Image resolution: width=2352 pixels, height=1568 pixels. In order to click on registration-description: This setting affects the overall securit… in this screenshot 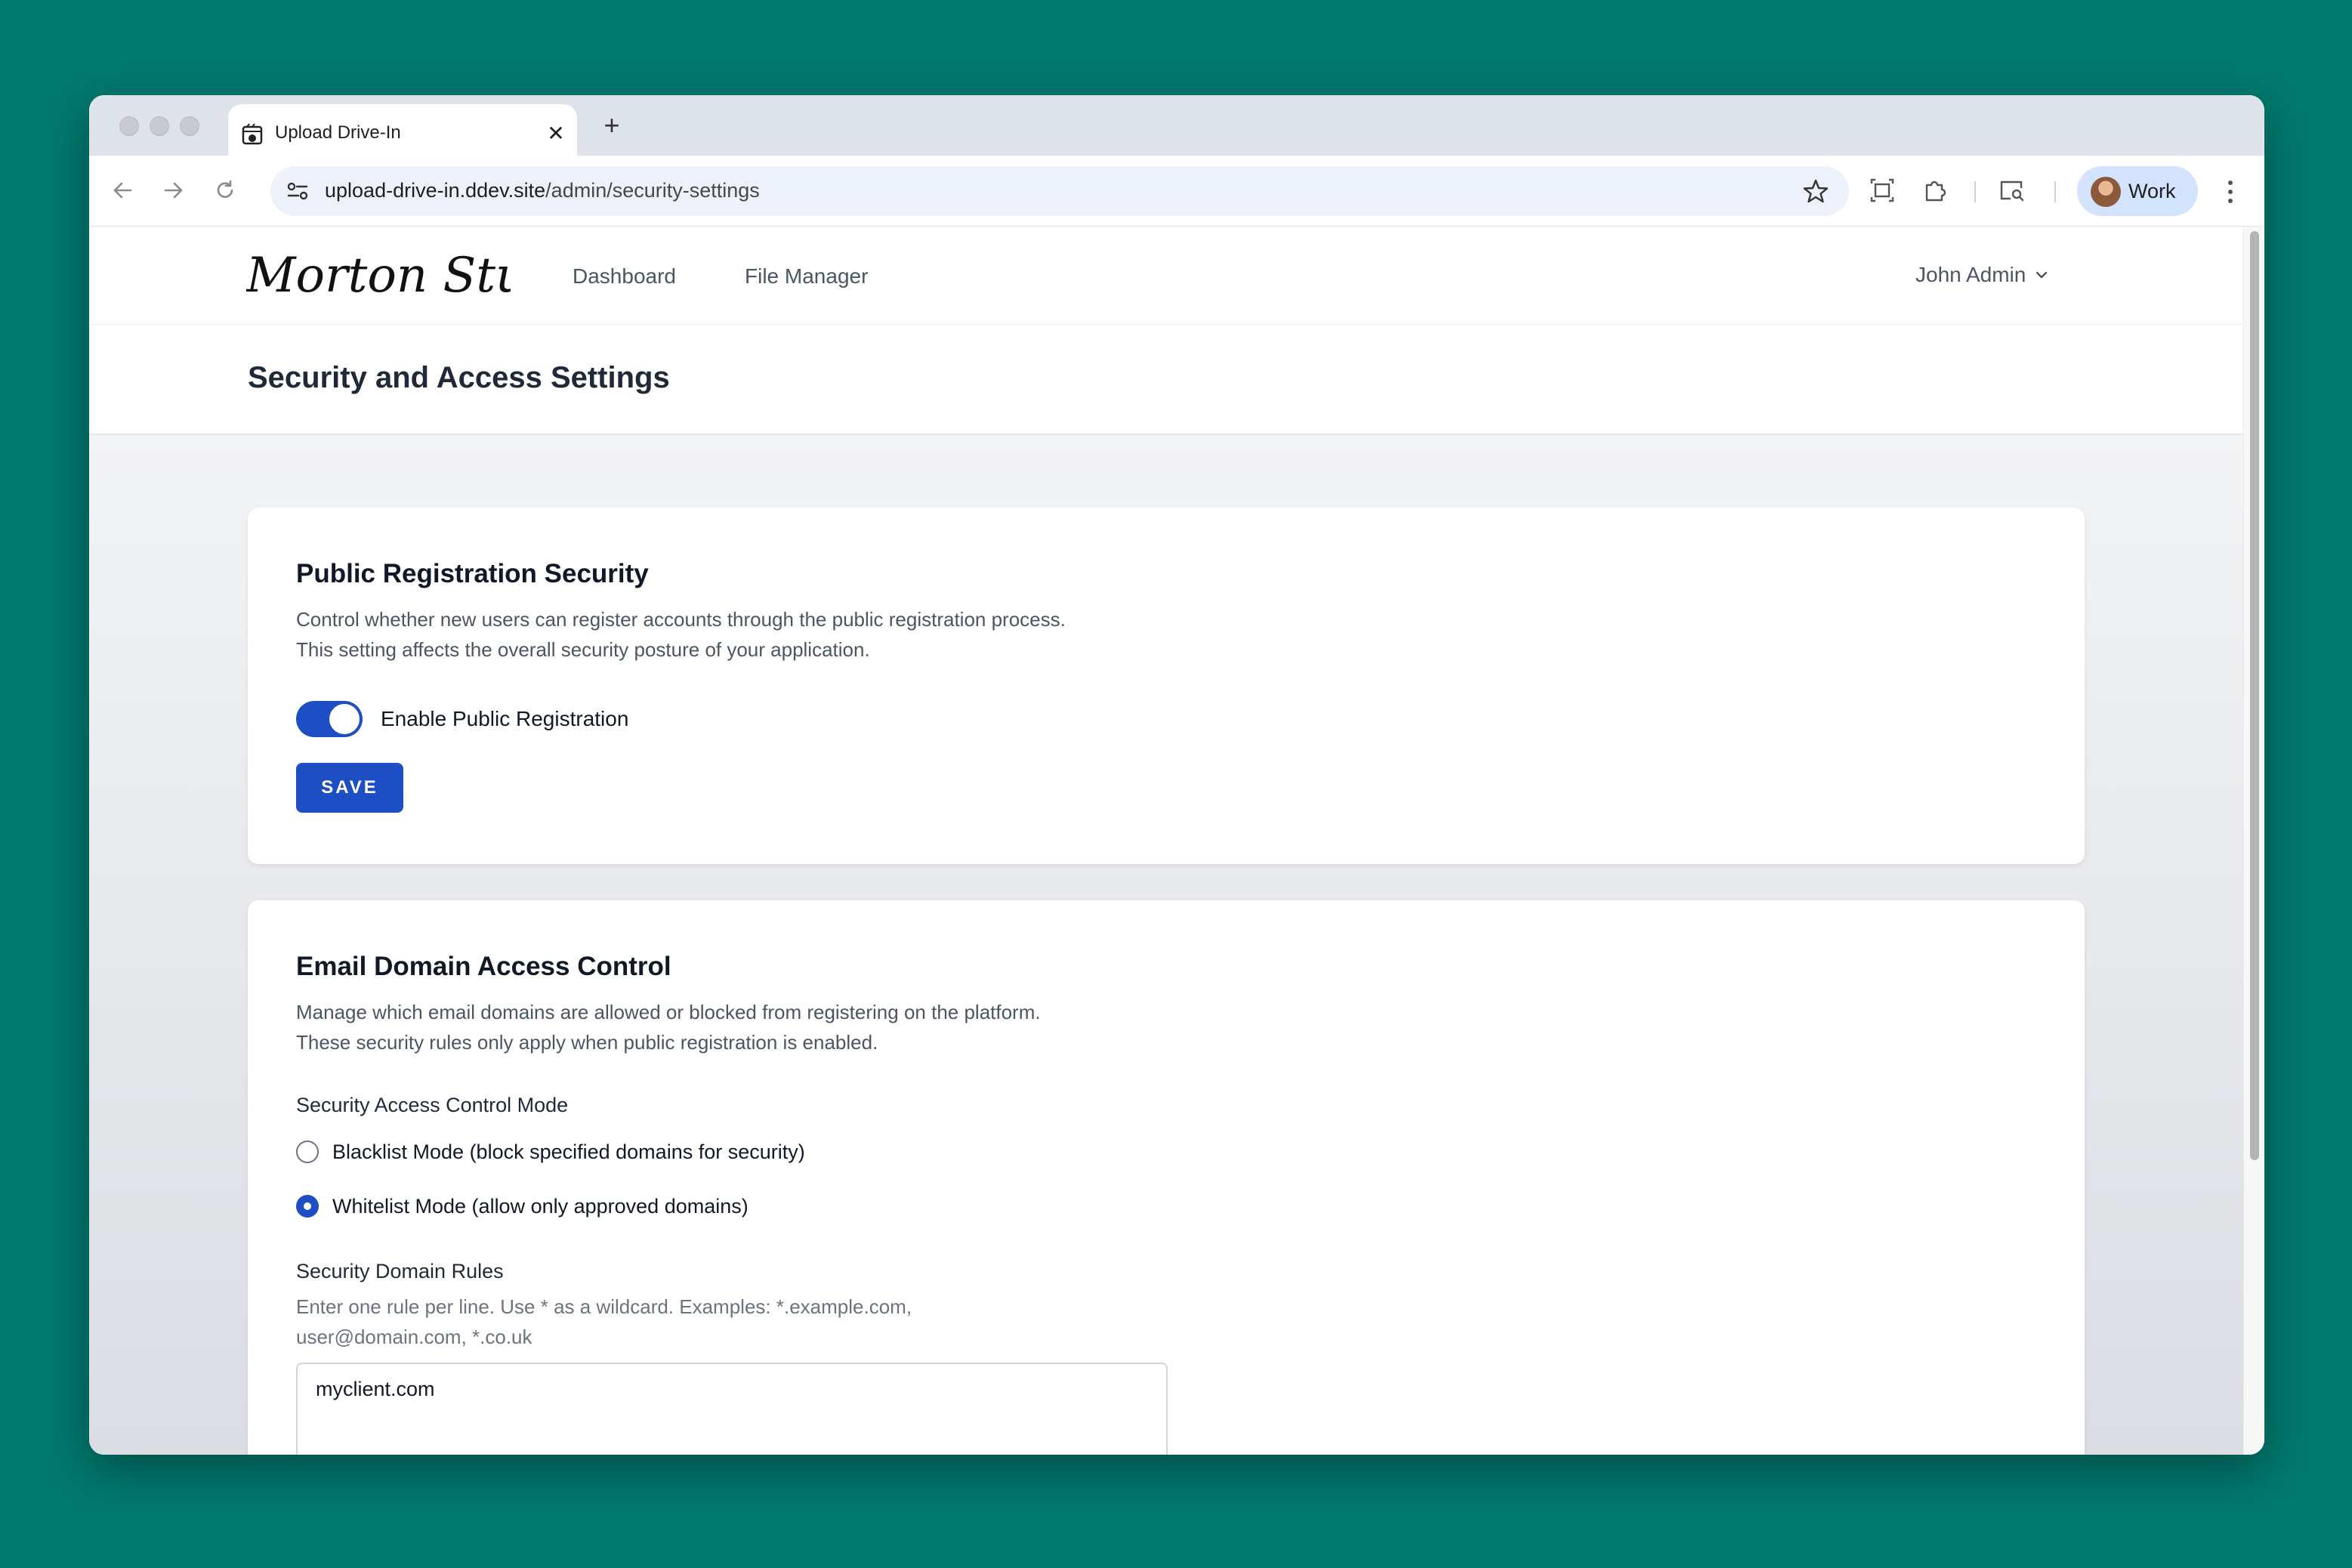, I will do `click(583, 650)`.